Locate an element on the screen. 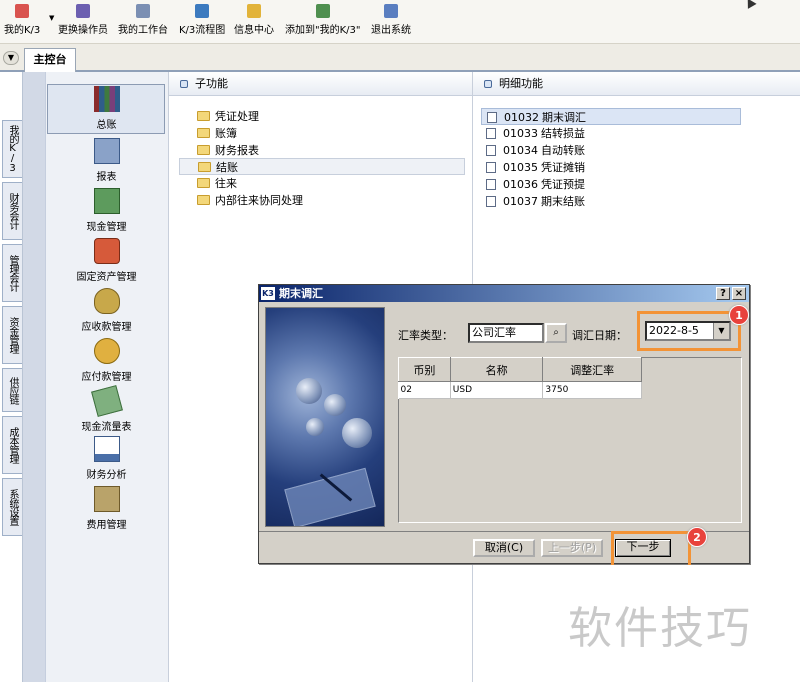  detail-code: 01037 is located at coordinates (520, 201).